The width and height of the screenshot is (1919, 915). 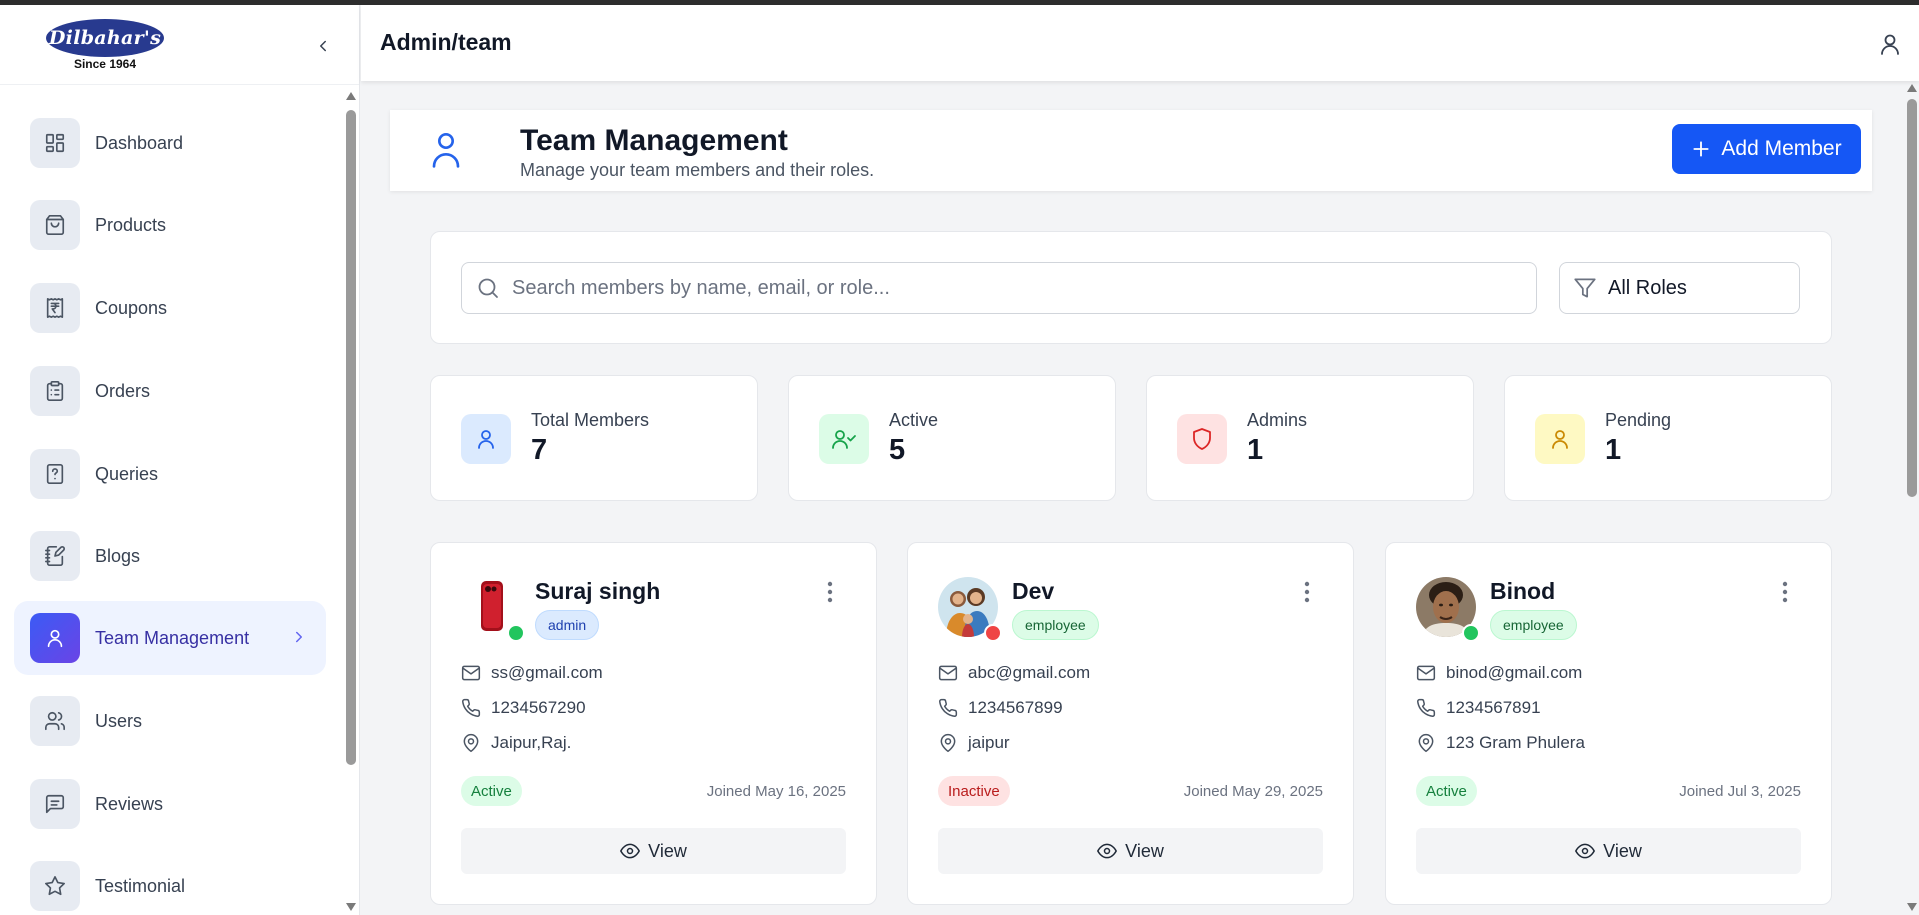 I want to click on message-square-icon, so click(x=55, y=804).